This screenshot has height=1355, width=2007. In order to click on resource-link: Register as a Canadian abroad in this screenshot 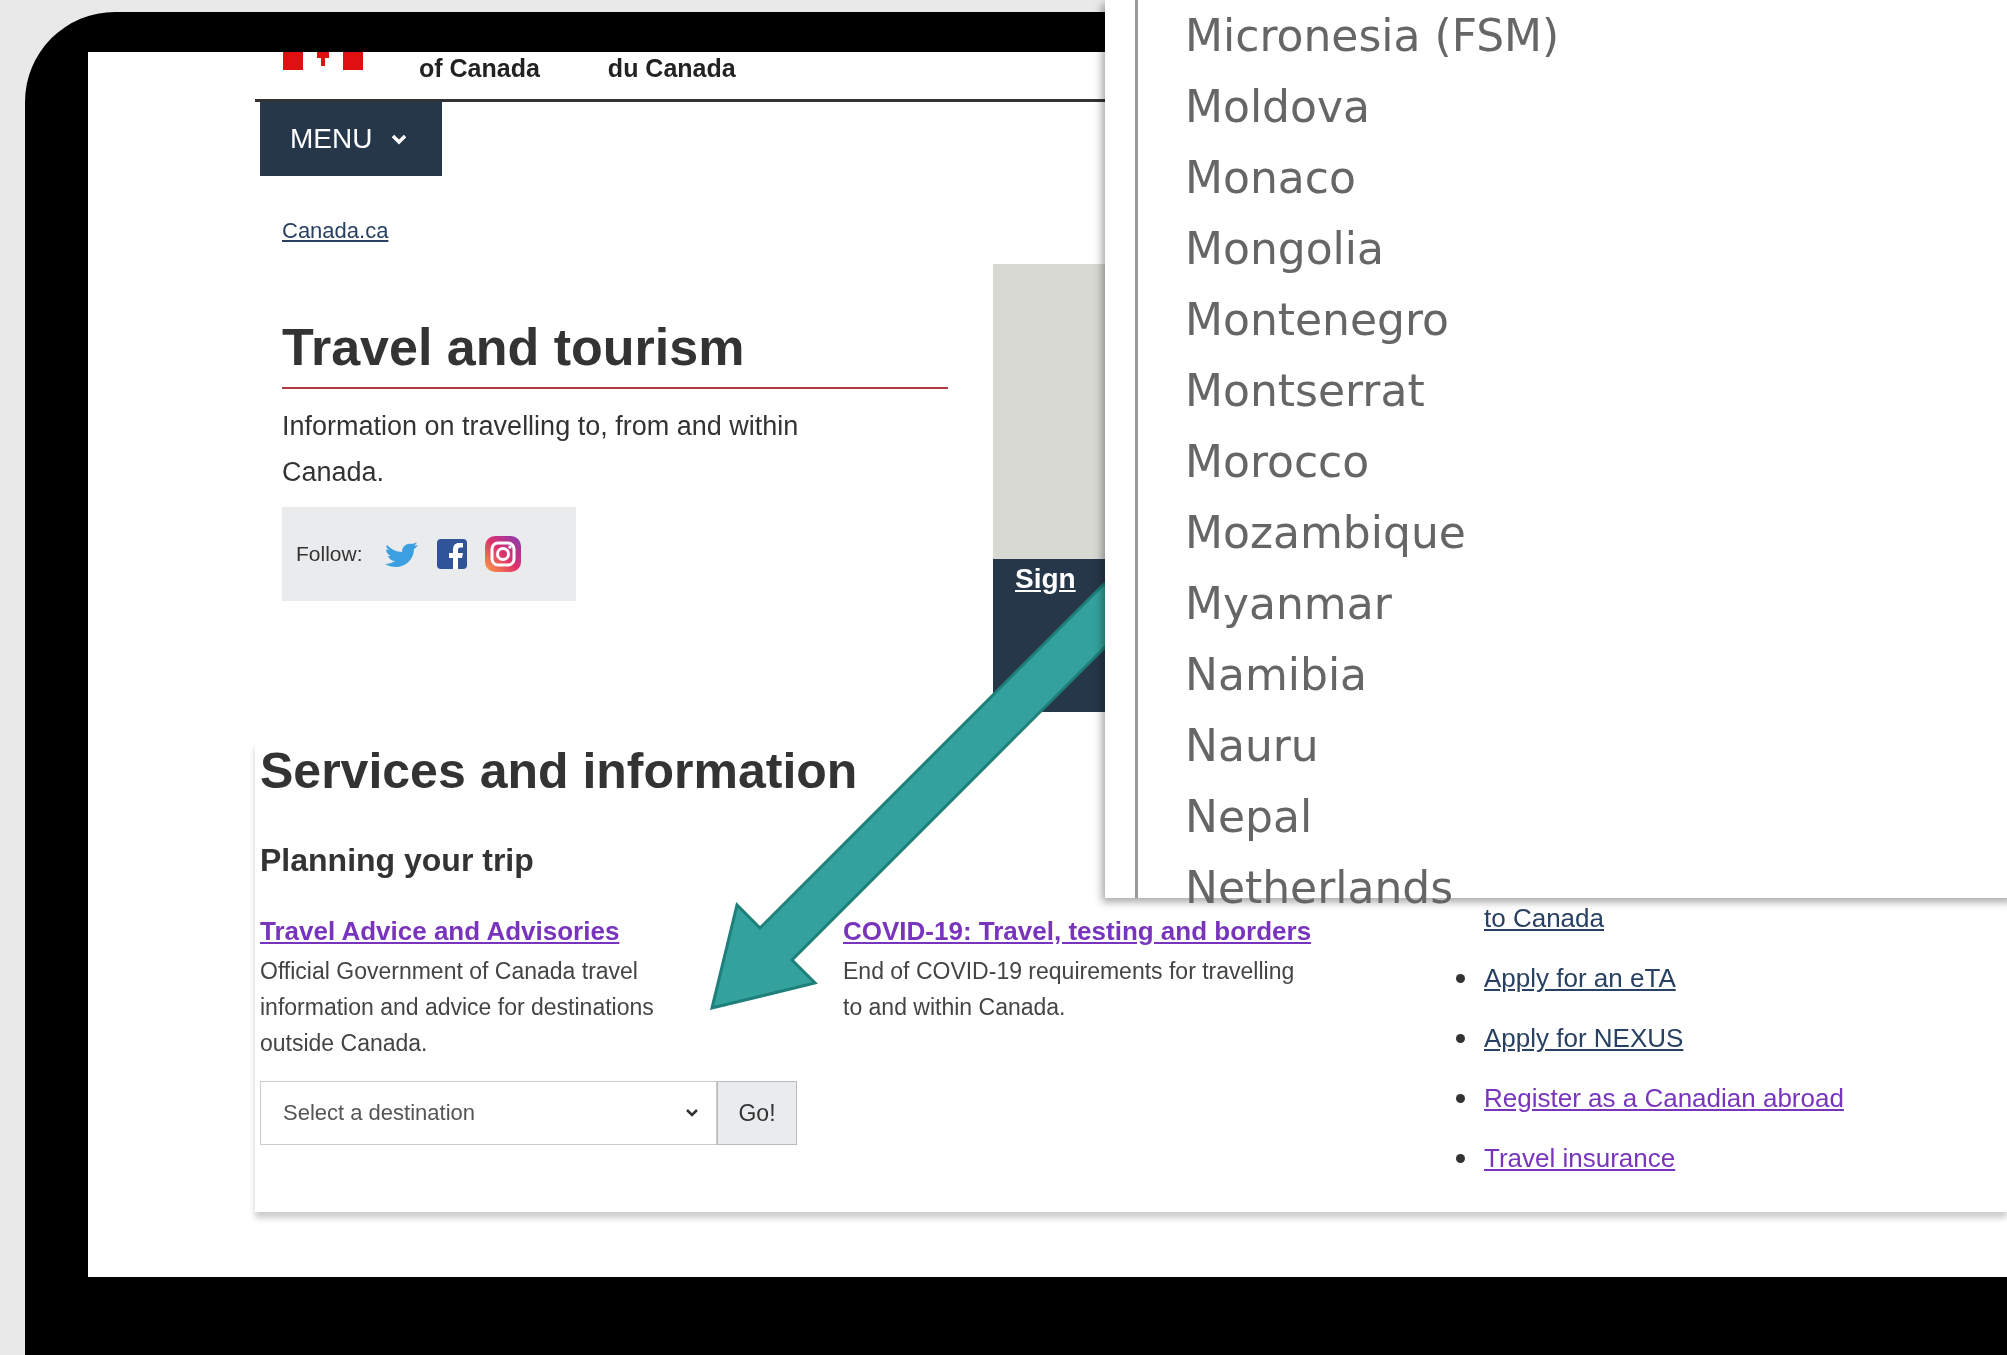, I will do `click(1664, 1098)`.